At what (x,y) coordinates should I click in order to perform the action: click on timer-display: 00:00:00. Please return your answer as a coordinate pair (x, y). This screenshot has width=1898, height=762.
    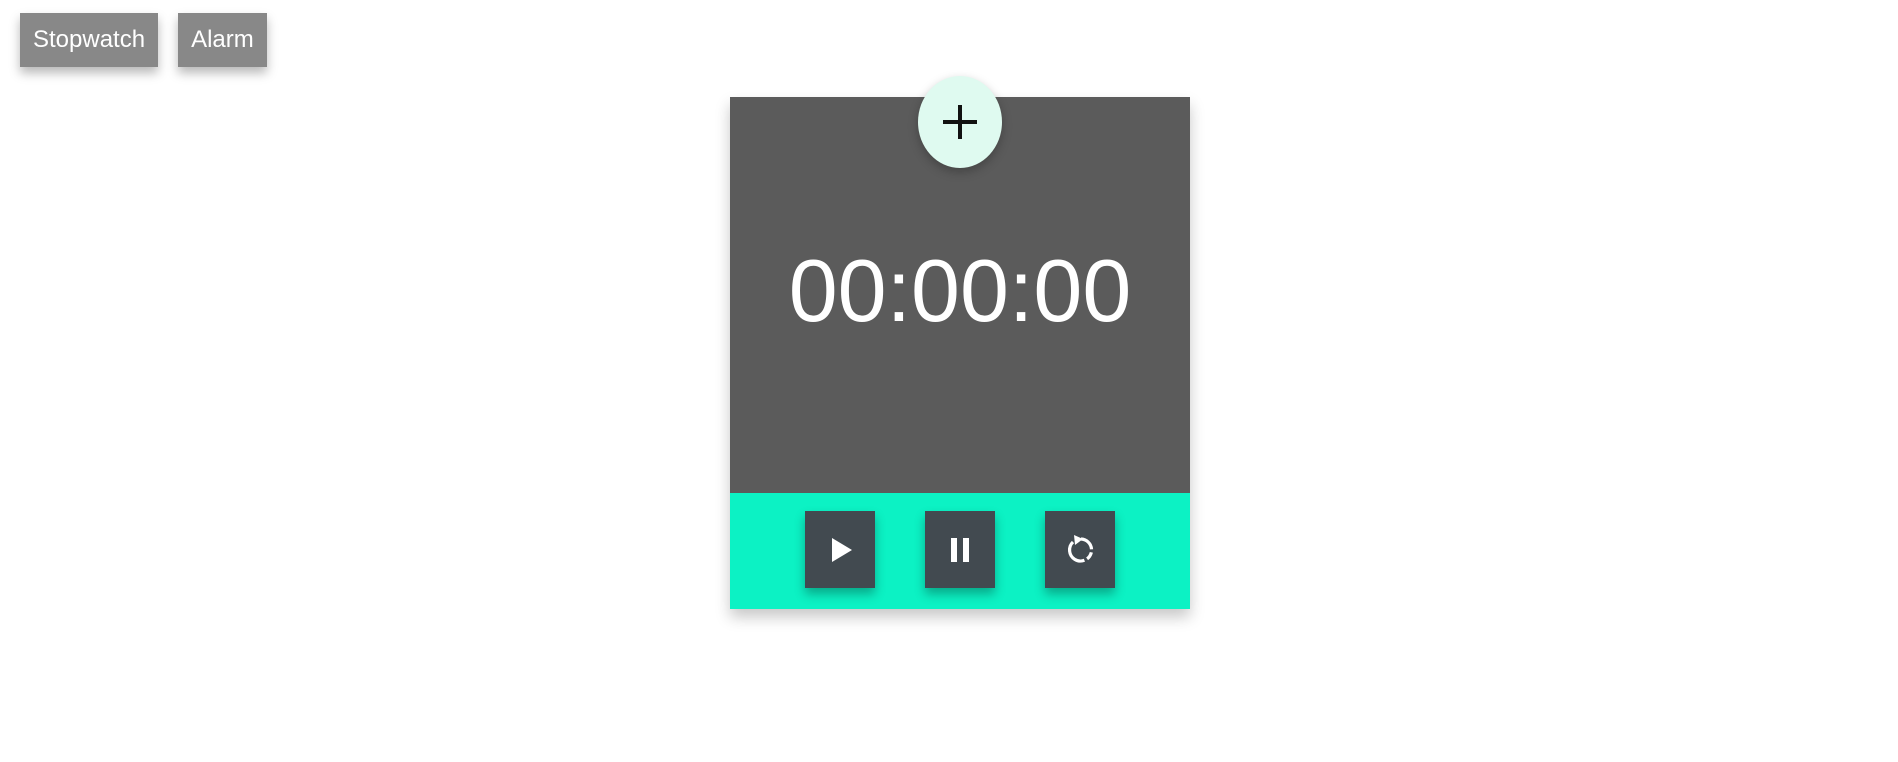
    Looking at the image, I should click on (960, 290).